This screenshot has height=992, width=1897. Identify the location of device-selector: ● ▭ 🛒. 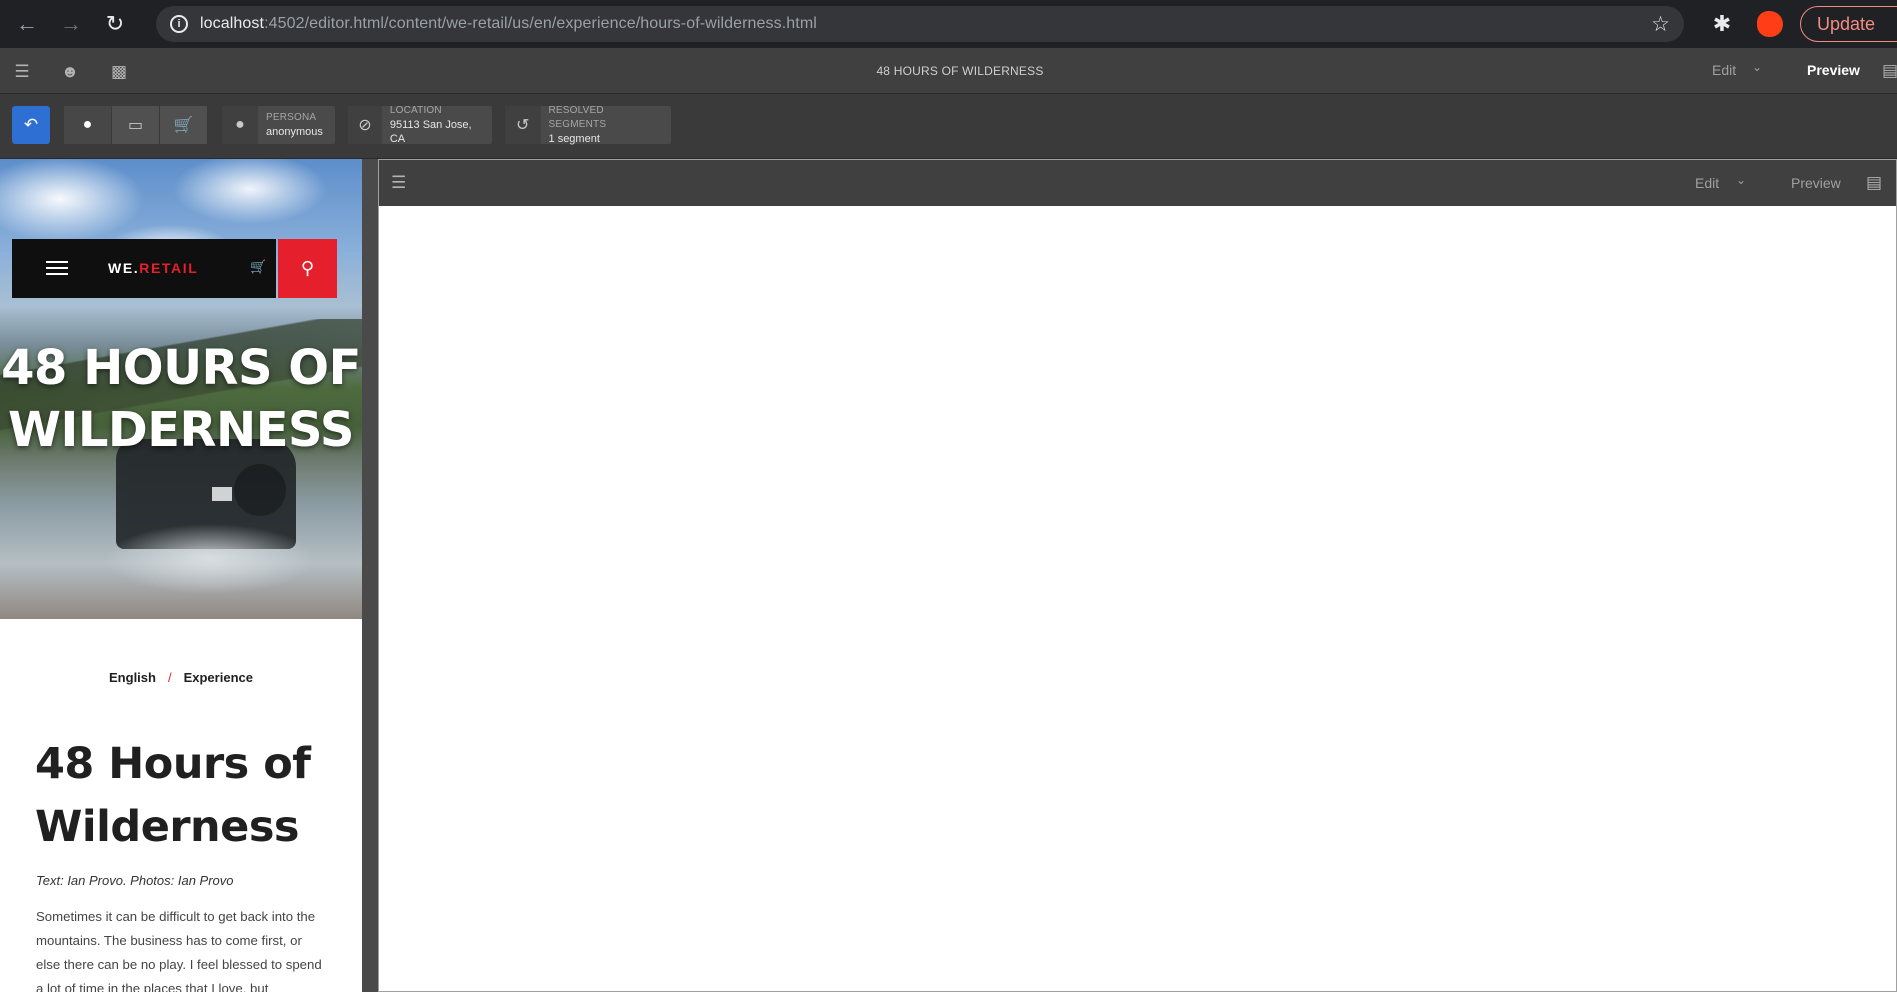
(136, 125).